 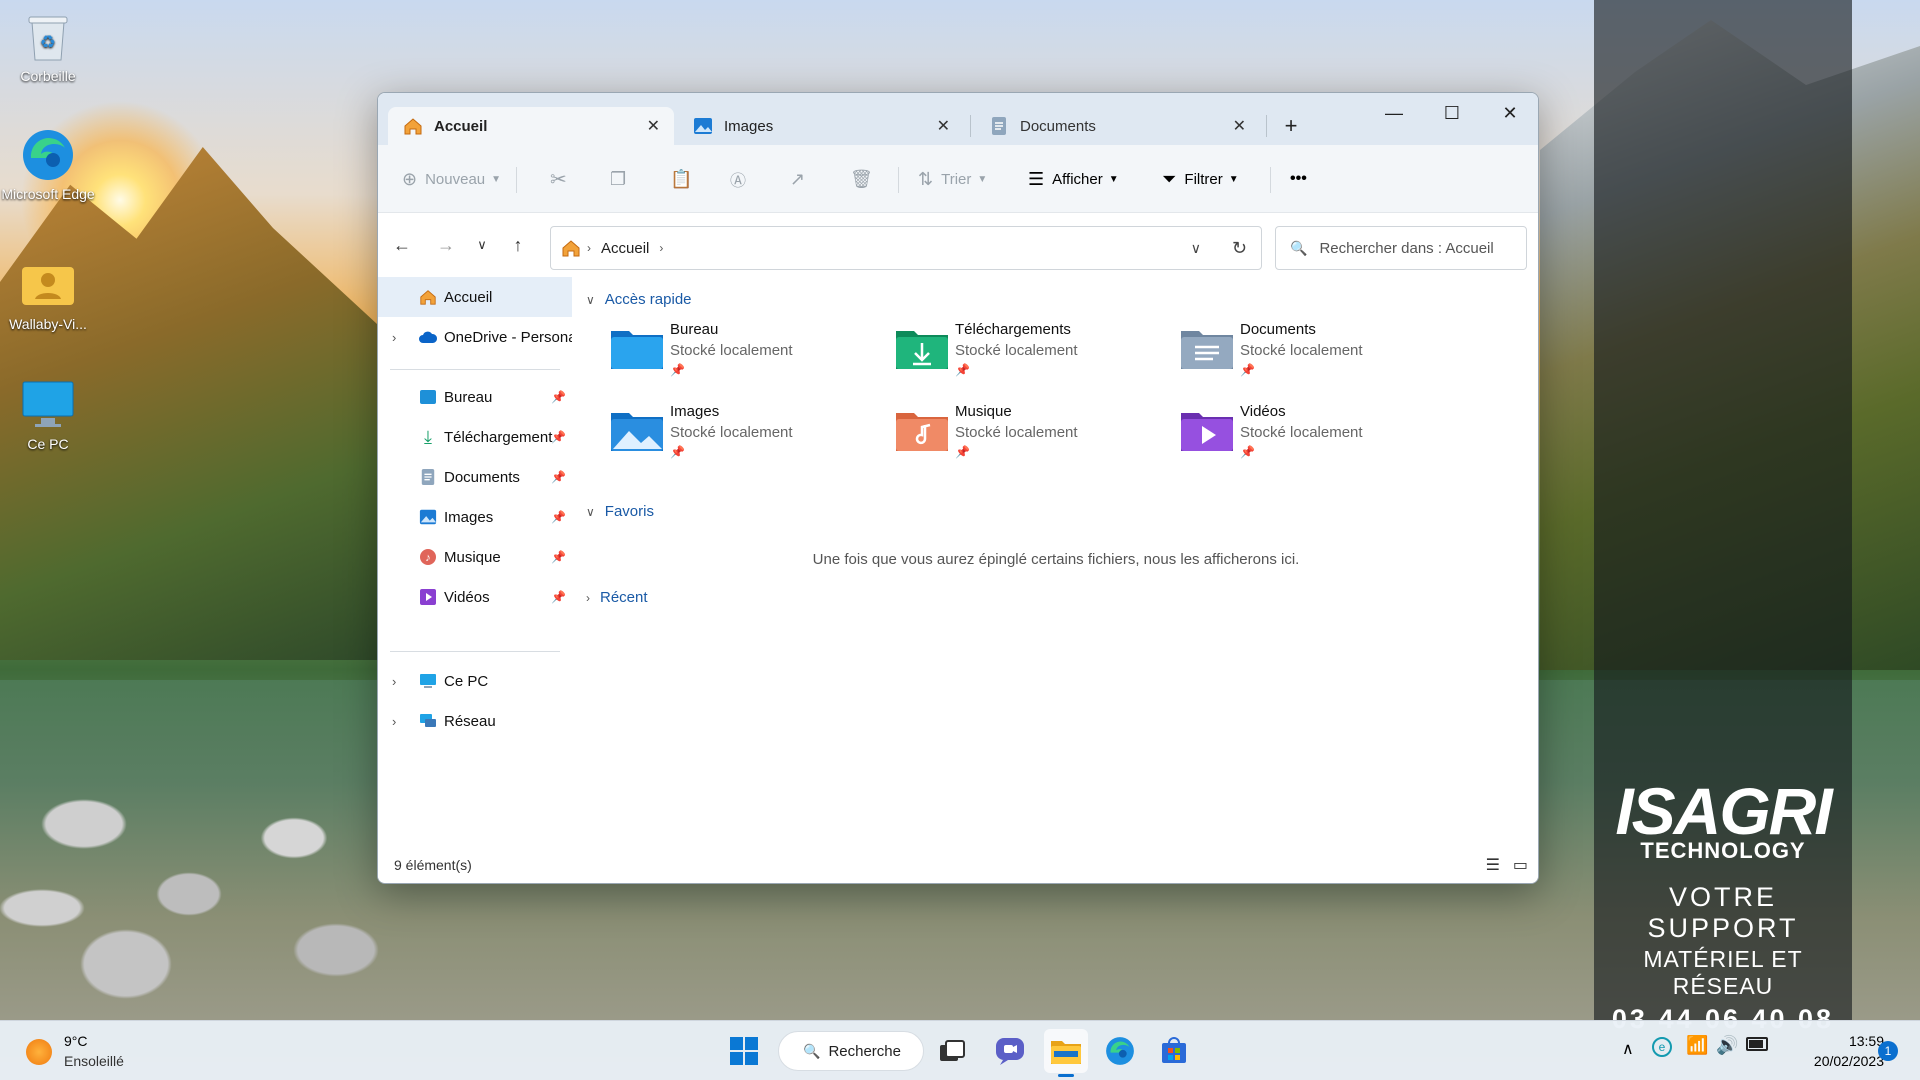 I want to click on forward-button: →, so click(x=446, y=245).